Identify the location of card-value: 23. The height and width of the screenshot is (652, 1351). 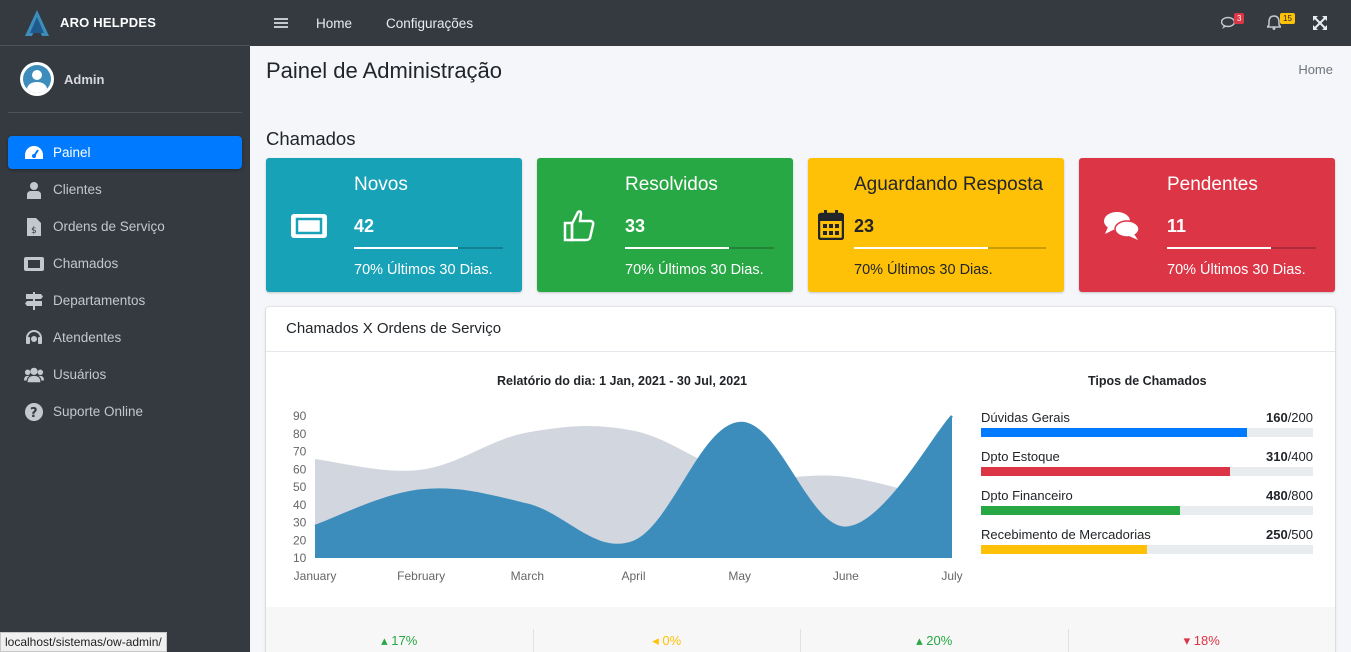
(864, 226).